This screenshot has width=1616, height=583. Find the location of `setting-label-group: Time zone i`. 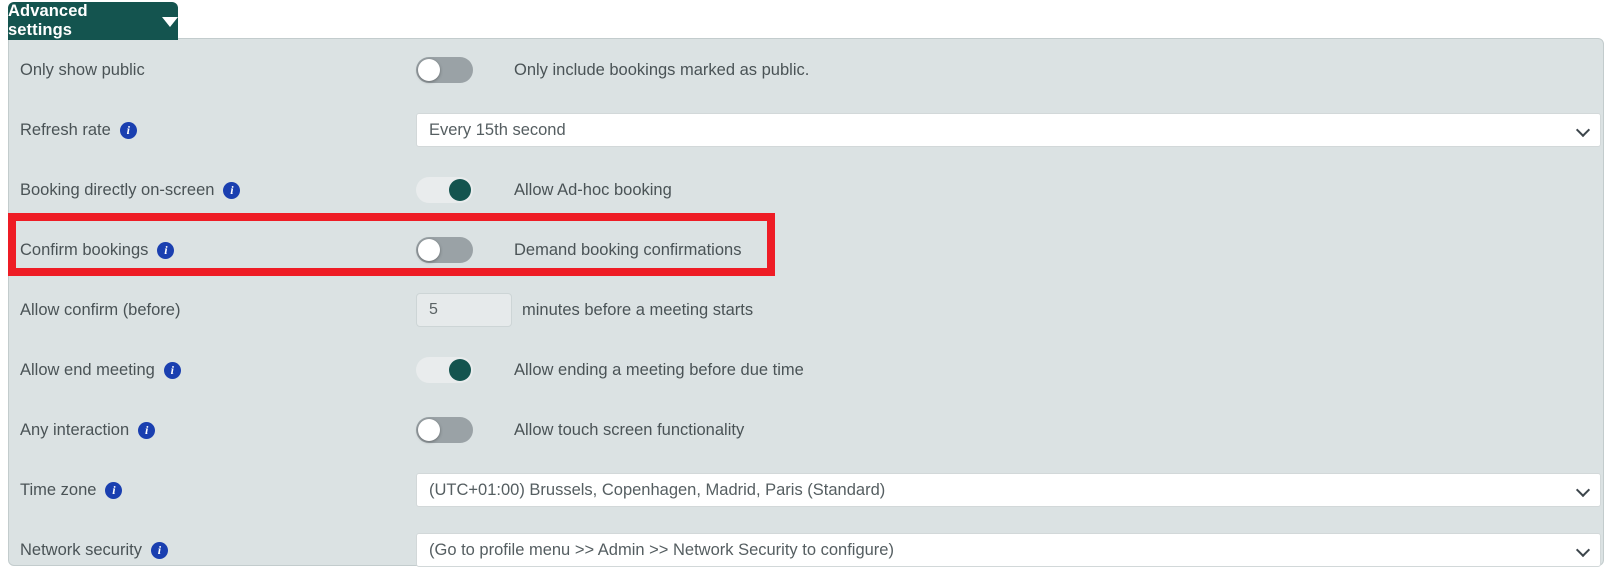

setting-label-group: Time zone i is located at coordinates (71, 490).